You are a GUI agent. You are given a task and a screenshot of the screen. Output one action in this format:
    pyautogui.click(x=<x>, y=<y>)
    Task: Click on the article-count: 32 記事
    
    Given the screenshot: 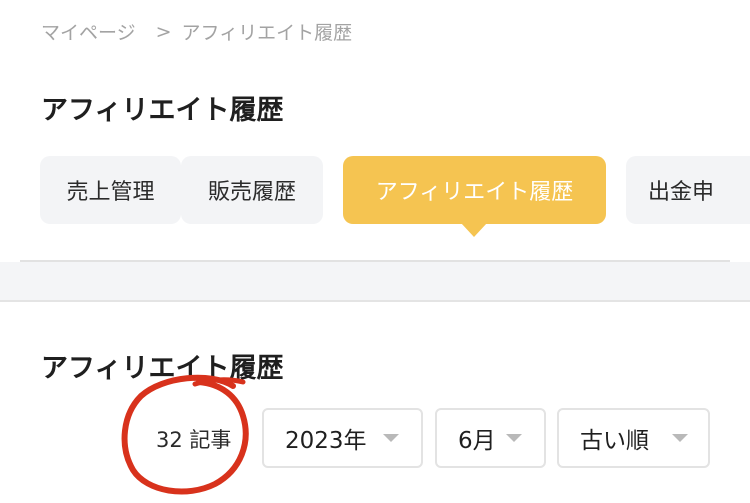 What is the action you would take?
    pyautogui.click(x=194, y=440)
    